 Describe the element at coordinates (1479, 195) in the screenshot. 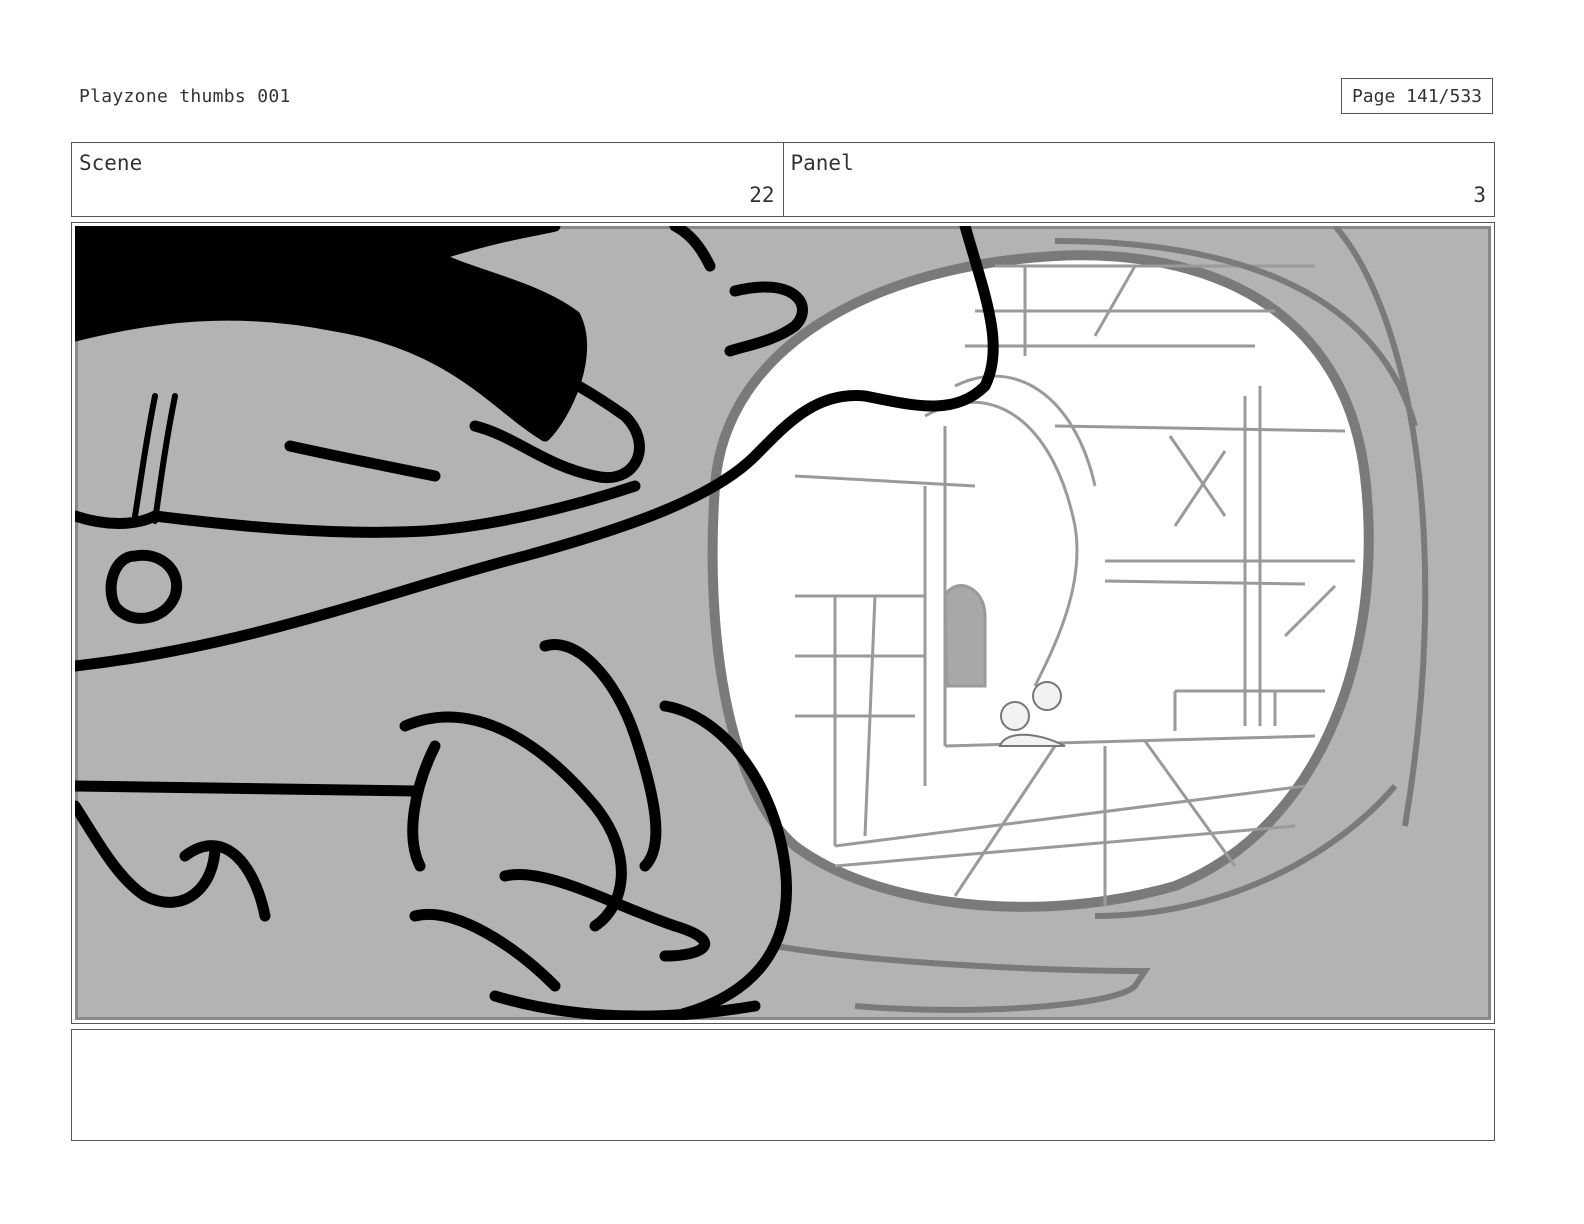

I see `panel-number: 3` at that location.